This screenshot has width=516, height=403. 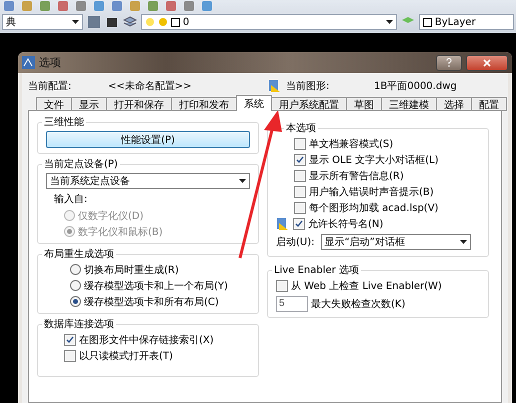 I want to click on group-title: 布局重生成选项, so click(x=79, y=254).